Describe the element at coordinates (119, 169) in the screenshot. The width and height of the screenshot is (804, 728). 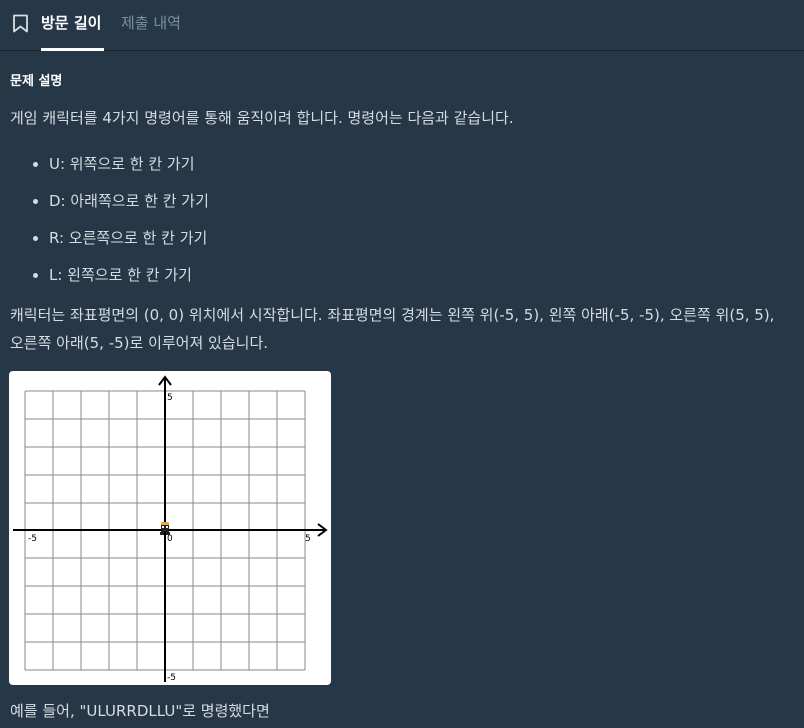
I see `list-item: U: 위쪽으로 한 칸 가기` at that location.